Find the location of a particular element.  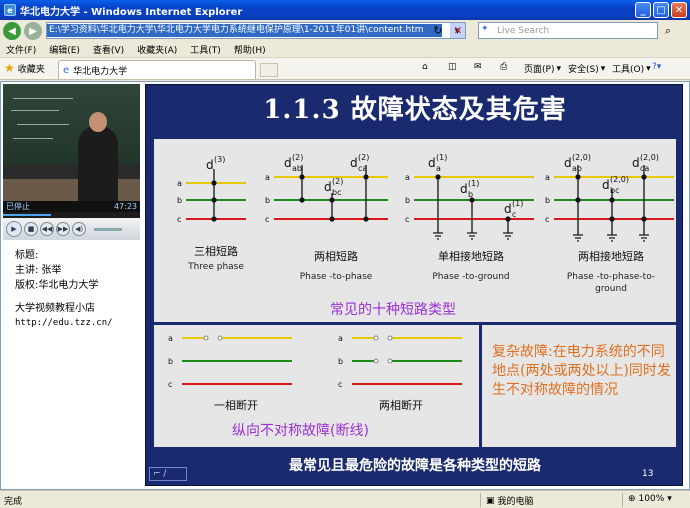

pg-a-marker-sub: a is located at coordinates (438, 168).